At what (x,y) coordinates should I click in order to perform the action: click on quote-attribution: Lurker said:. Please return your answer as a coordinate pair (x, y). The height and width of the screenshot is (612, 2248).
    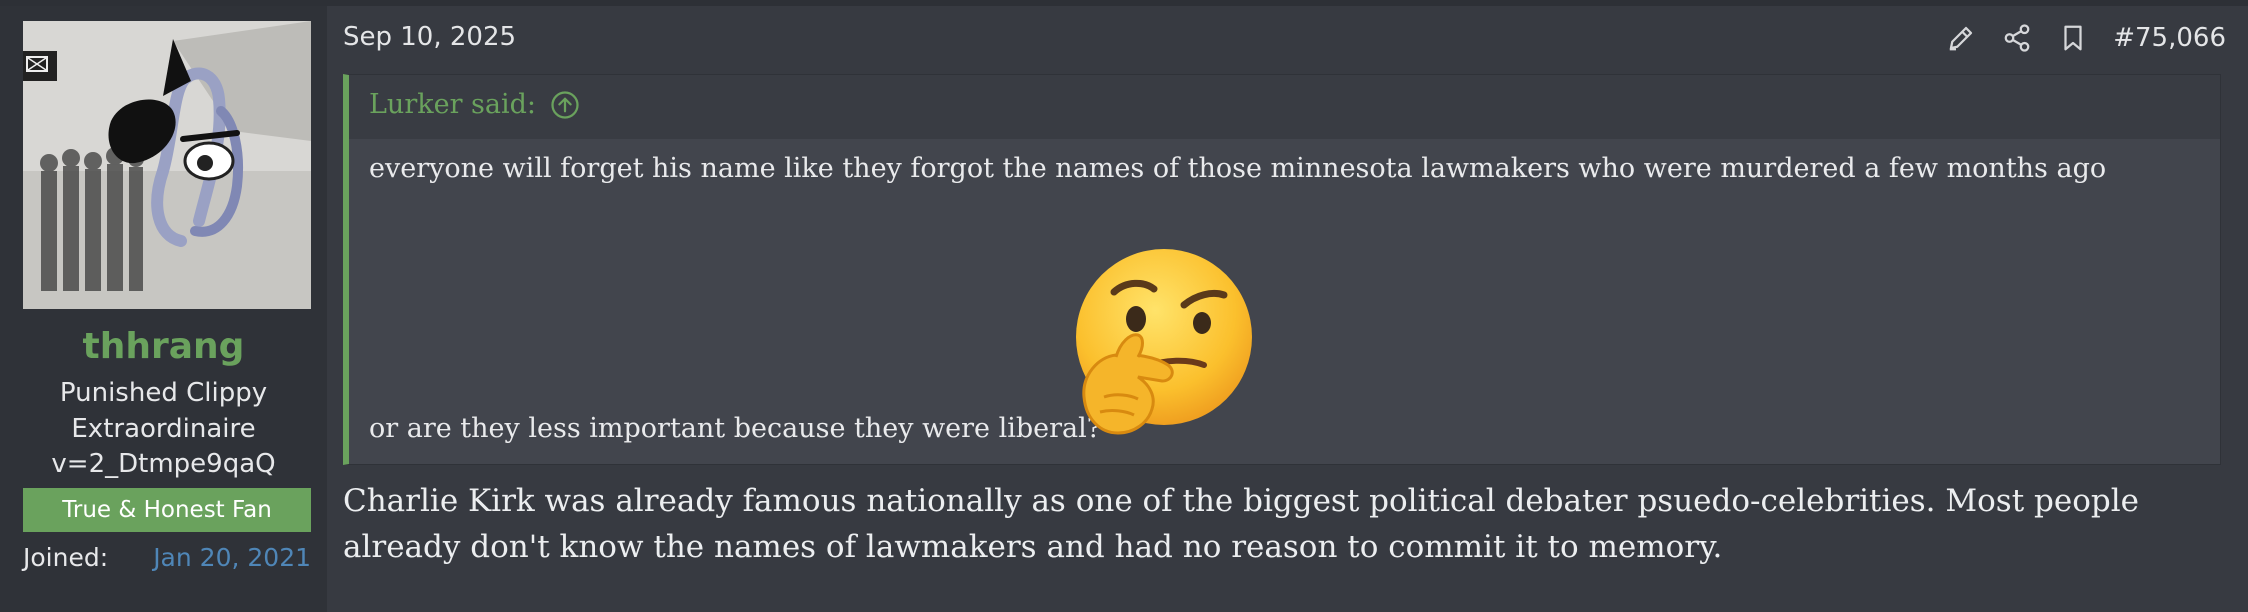
    Looking at the image, I should click on (474, 104).